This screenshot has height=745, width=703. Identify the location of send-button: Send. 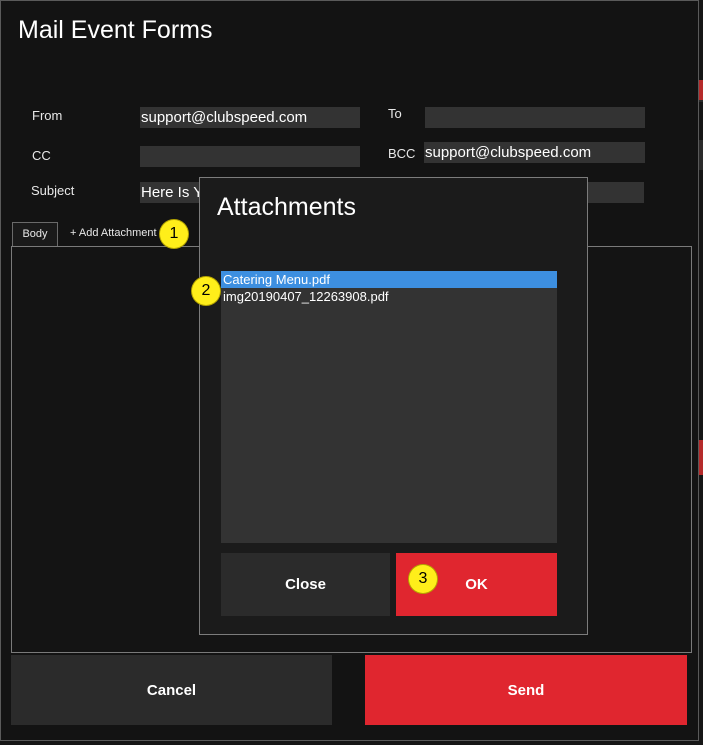
(526, 690).